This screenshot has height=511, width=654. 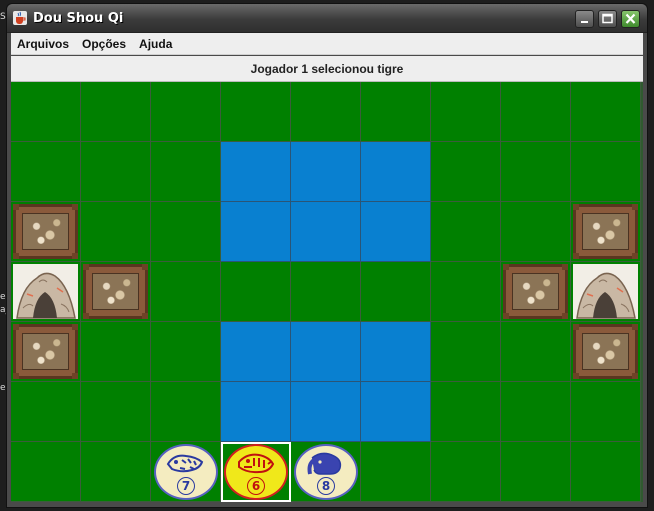 What do you see at coordinates (326, 486) in the screenshot?
I see `piece-rank: 8` at bounding box center [326, 486].